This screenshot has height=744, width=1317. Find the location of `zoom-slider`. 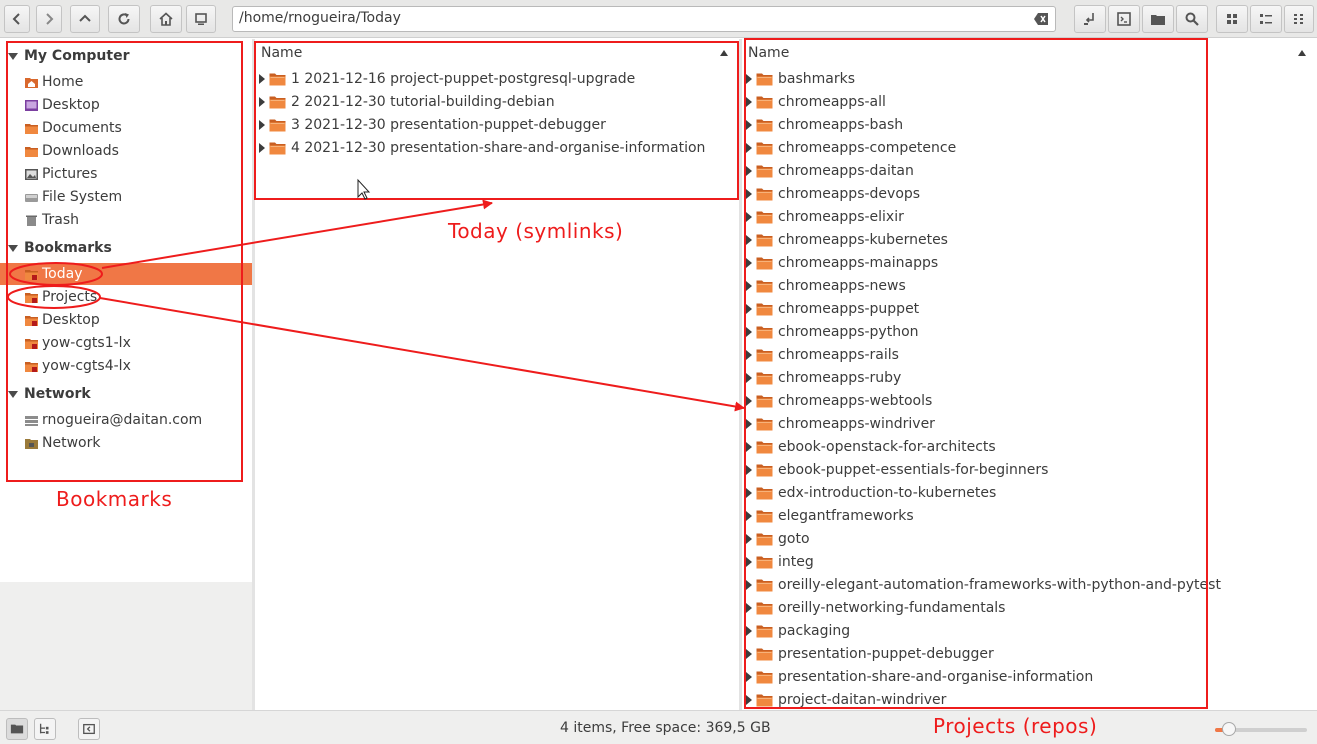

zoom-slider is located at coordinates (1261, 729).